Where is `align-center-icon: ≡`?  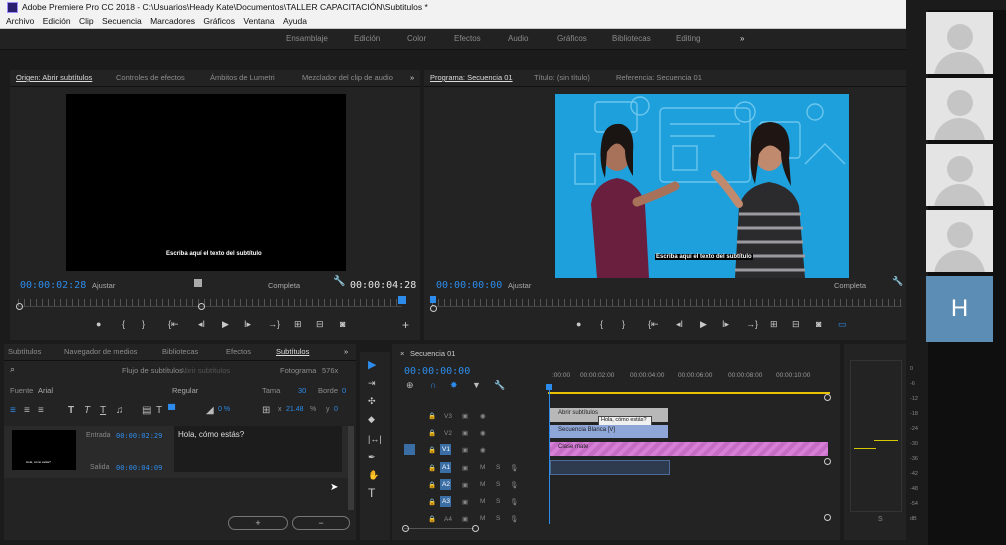 align-center-icon: ≡ is located at coordinates (27, 410).